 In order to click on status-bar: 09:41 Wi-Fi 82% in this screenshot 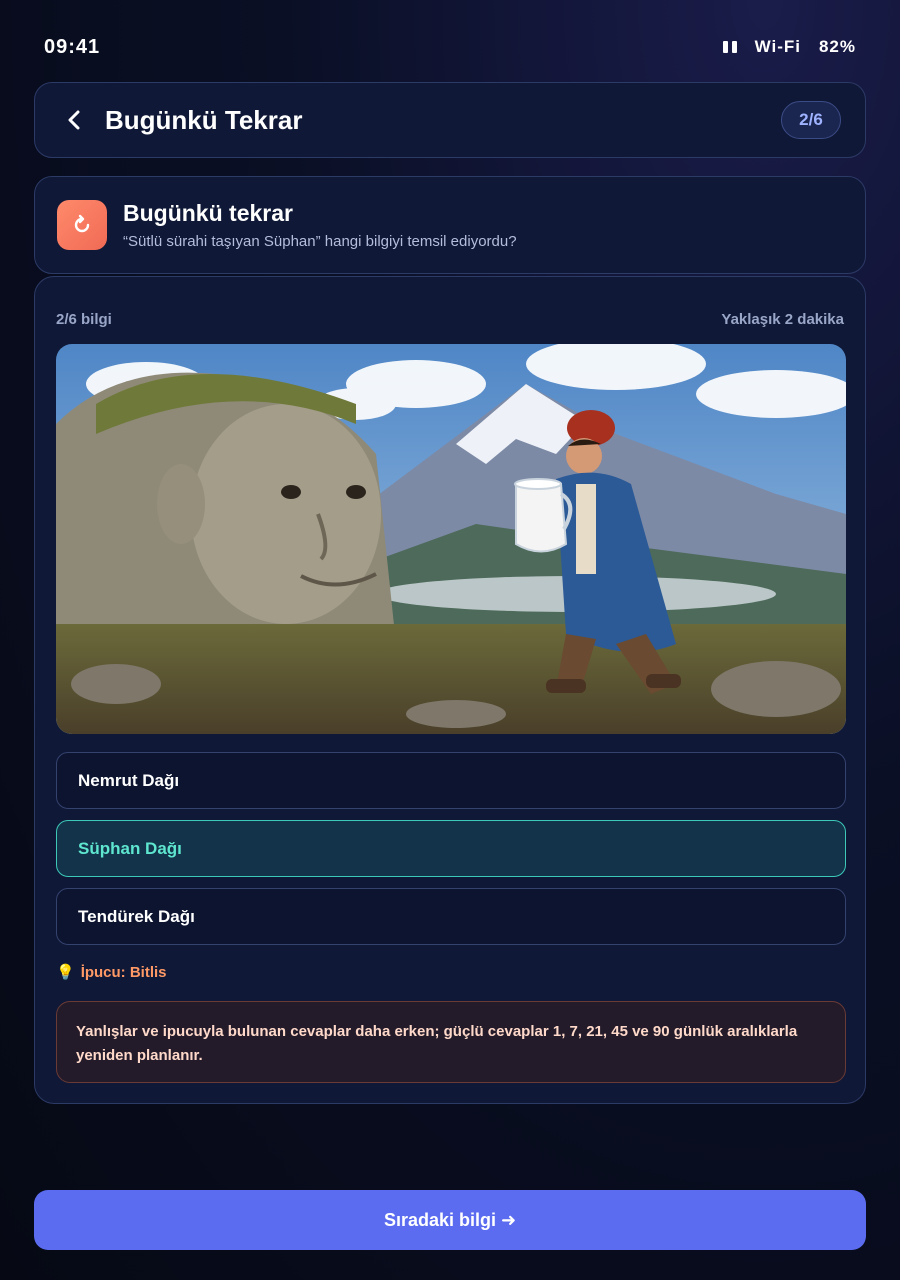, I will do `click(450, 47)`.